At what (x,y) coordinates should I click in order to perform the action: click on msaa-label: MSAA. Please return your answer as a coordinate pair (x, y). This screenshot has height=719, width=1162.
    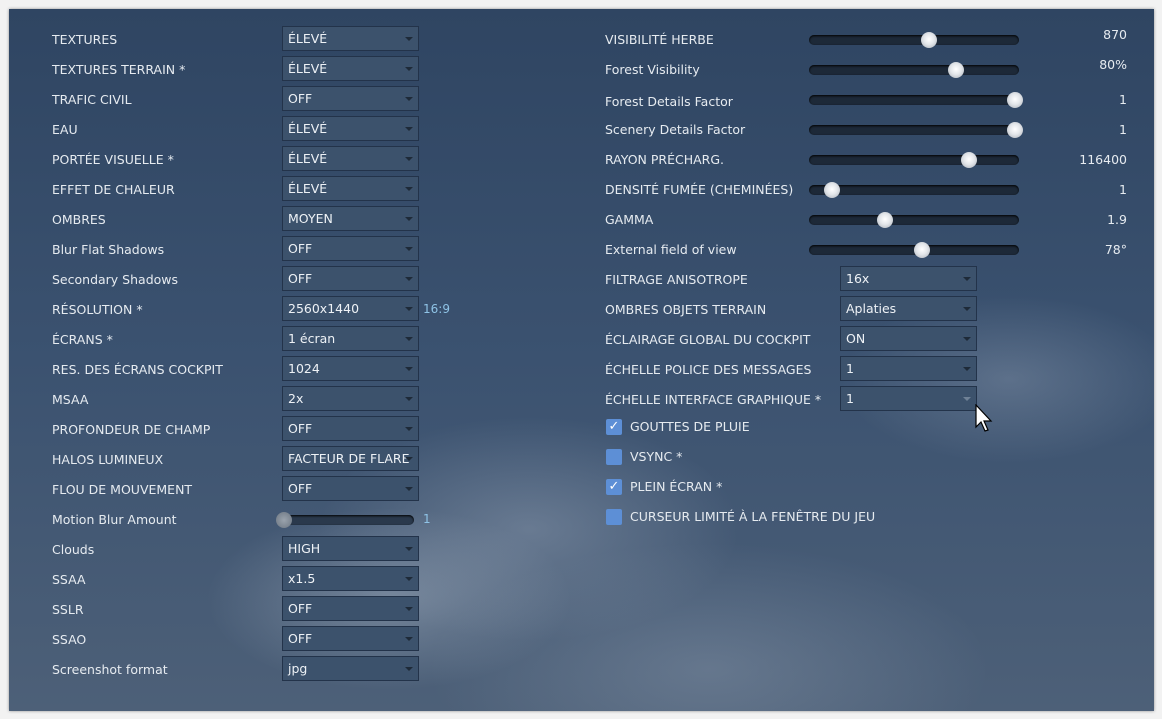
    Looking at the image, I should click on (70, 399).